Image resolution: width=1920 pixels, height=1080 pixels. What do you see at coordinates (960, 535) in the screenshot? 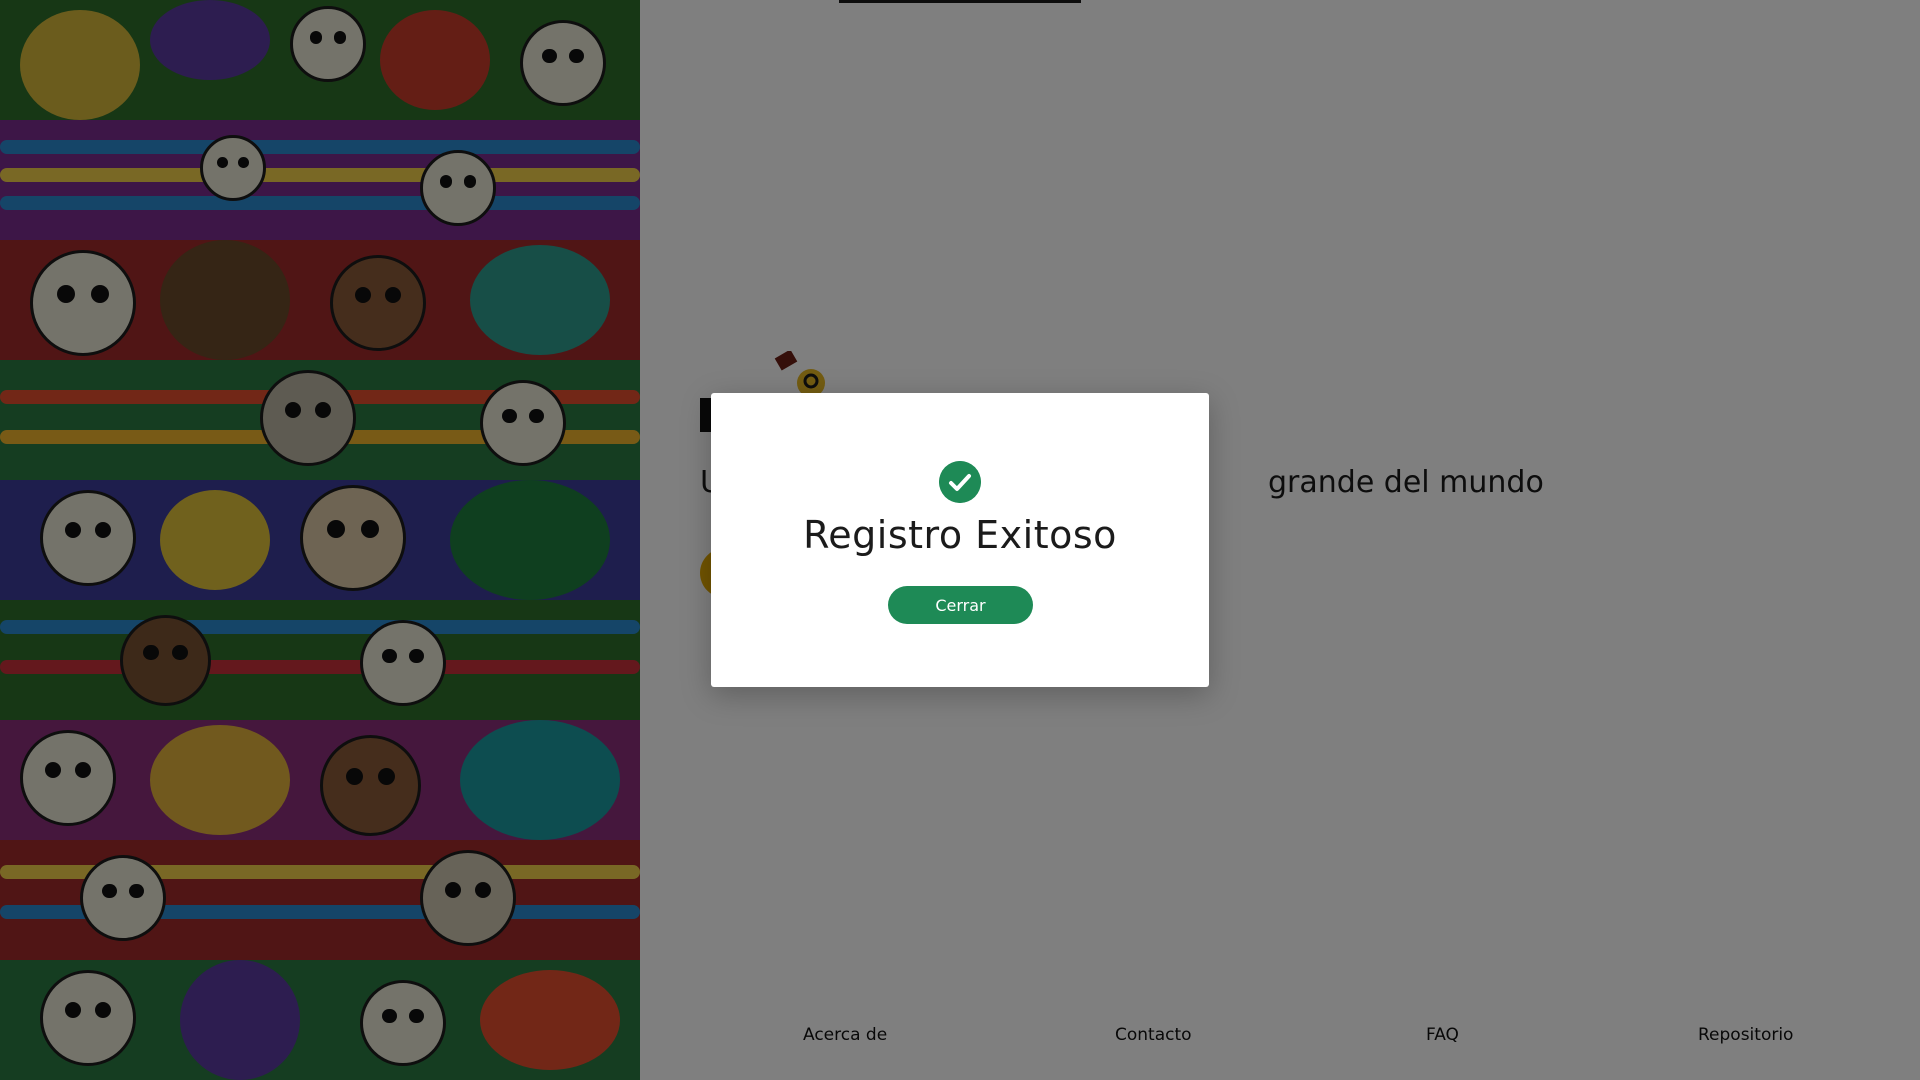
I see `modal-title: Registro Exitoso` at bounding box center [960, 535].